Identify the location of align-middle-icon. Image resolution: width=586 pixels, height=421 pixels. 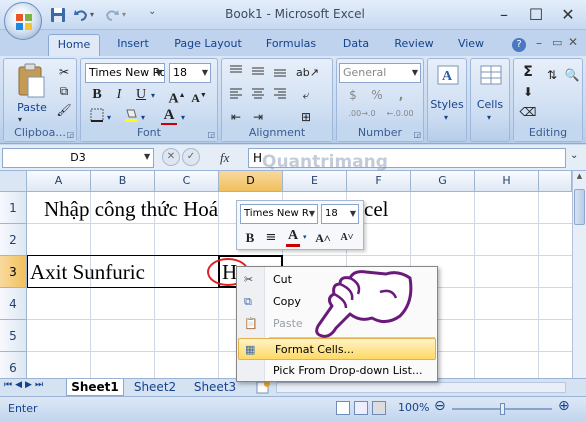
(258, 73).